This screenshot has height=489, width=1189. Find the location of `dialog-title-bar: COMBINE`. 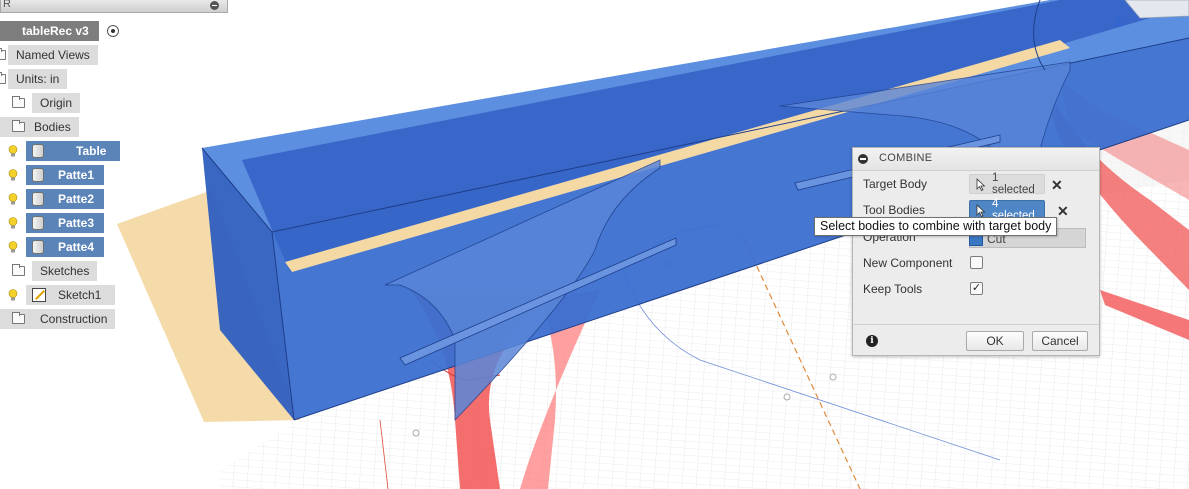

dialog-title-bar: COMBINE is located at coordinates (976, 159).